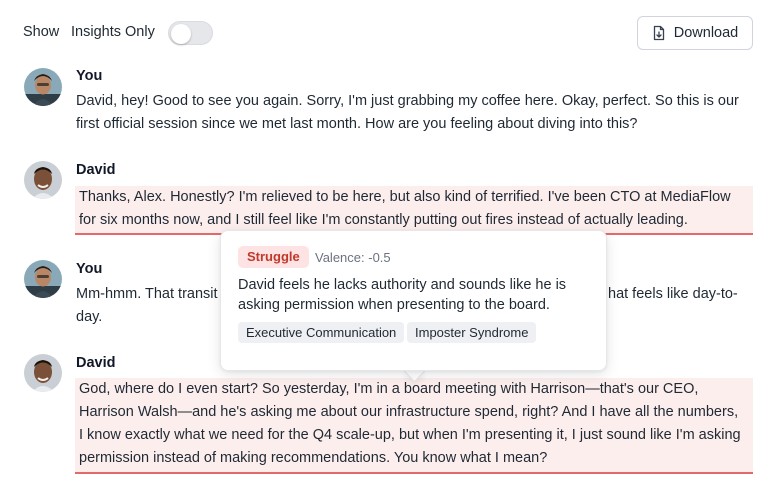  Describe the element at coordinates (673, 294) in the screenshot. I see `message-text-tail: hat feels like day-to-` at that location.